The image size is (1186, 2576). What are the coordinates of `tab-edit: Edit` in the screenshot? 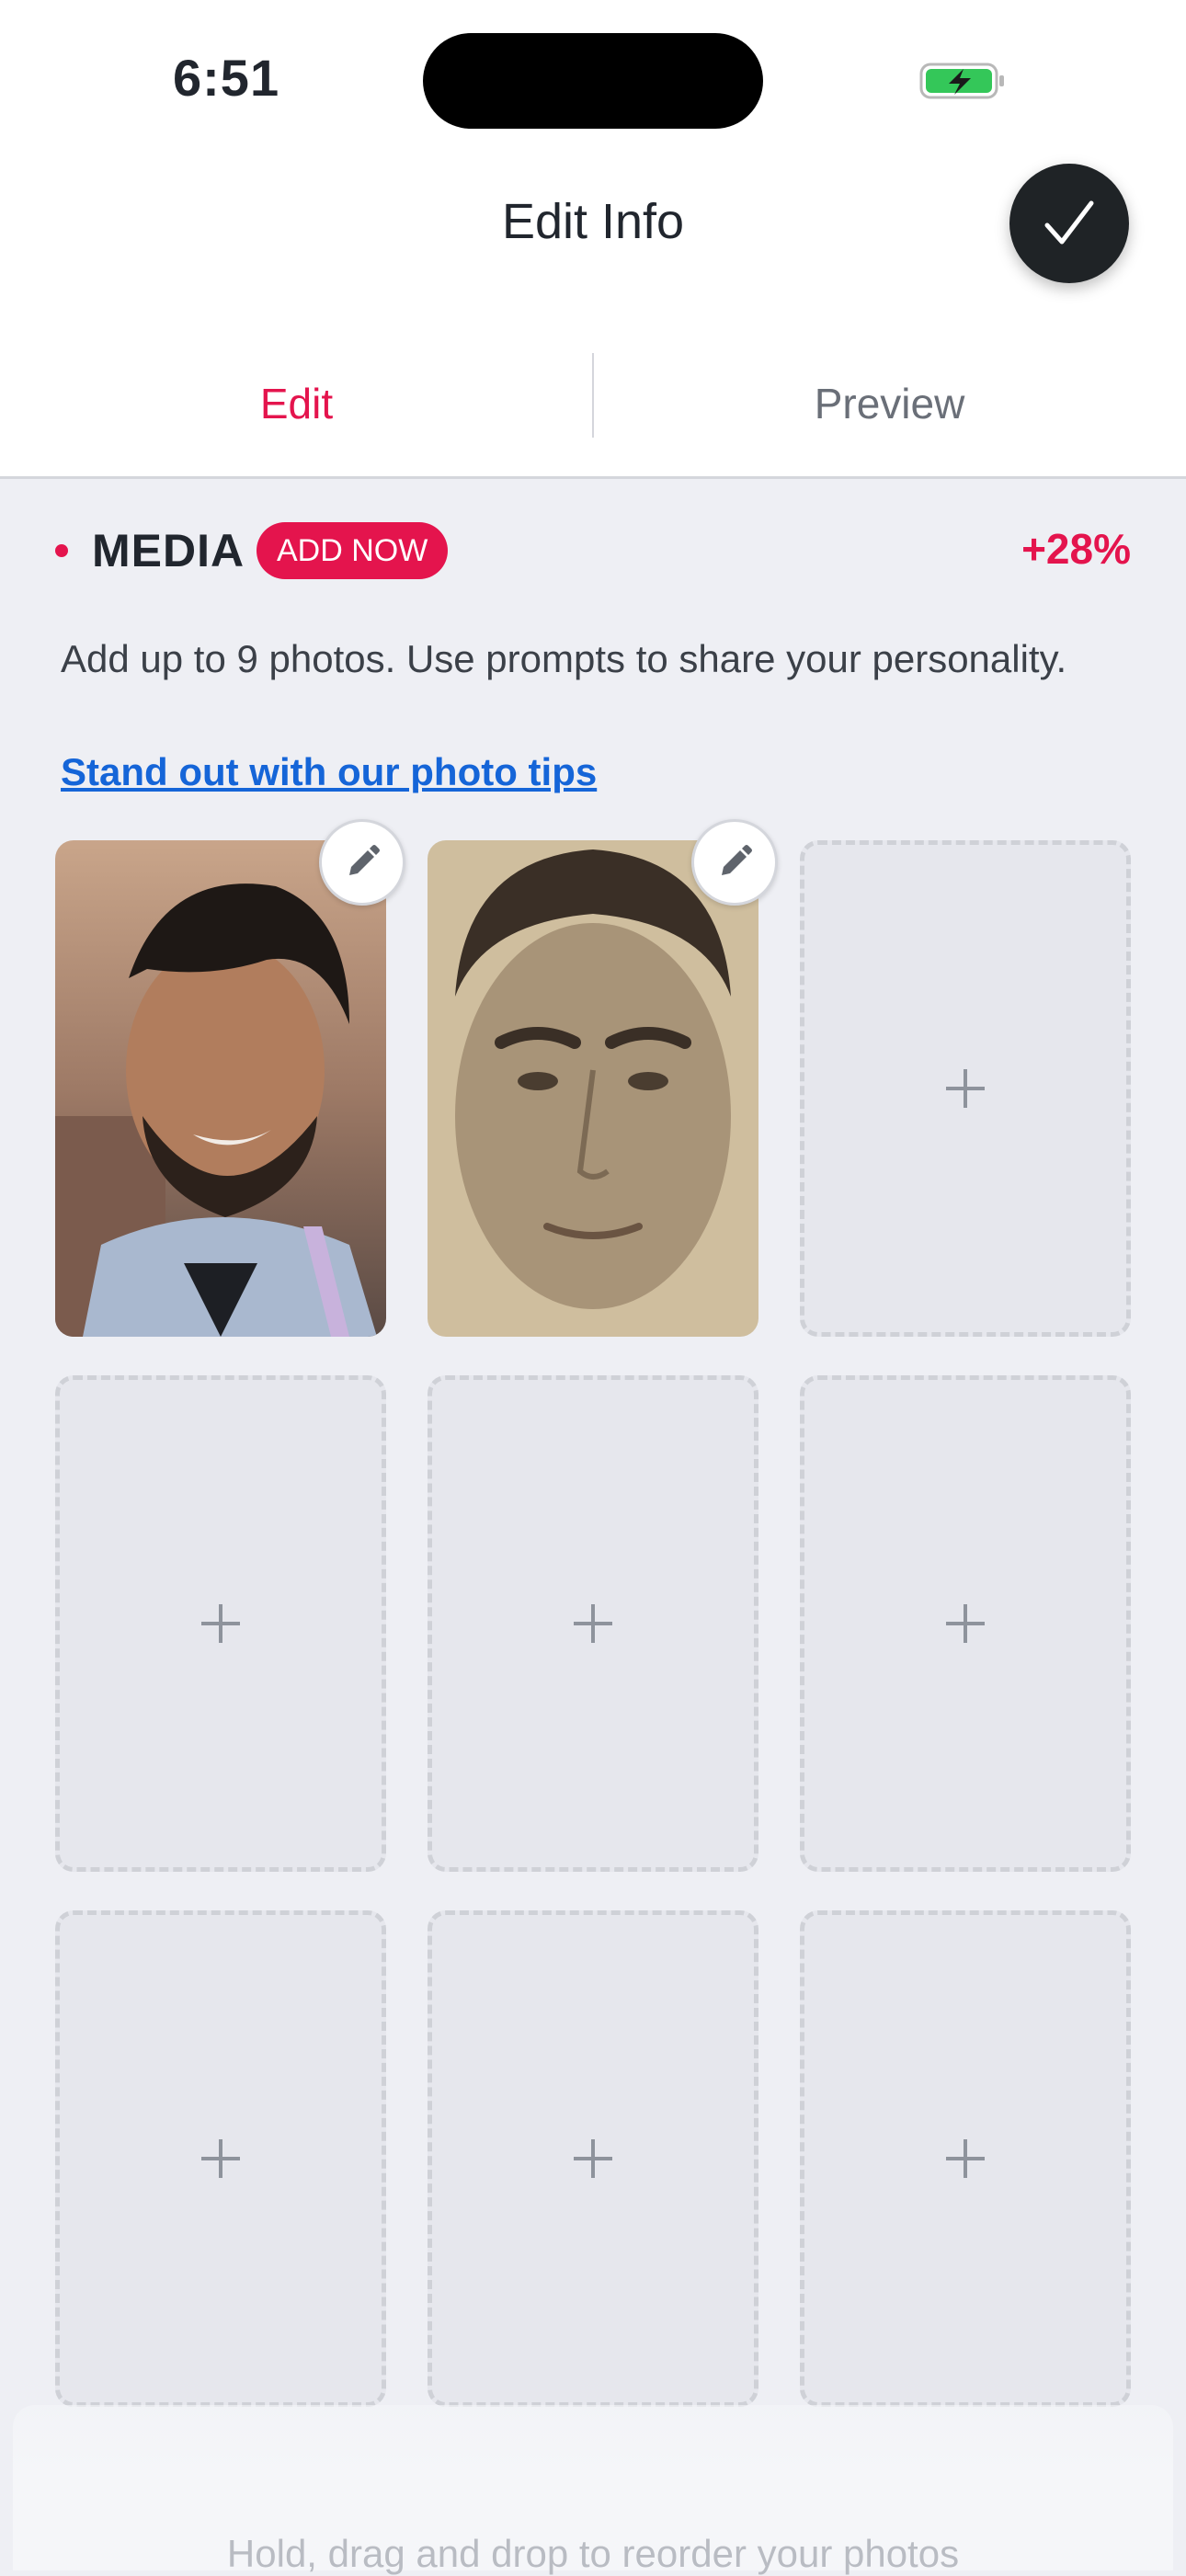 It's located at (296, 403).